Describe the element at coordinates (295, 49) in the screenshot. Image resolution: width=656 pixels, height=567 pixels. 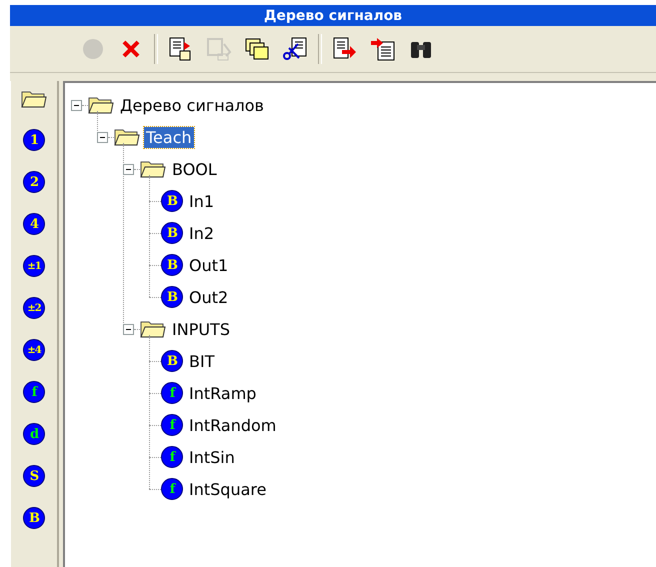
I see `scissors-document-icon` at that location.